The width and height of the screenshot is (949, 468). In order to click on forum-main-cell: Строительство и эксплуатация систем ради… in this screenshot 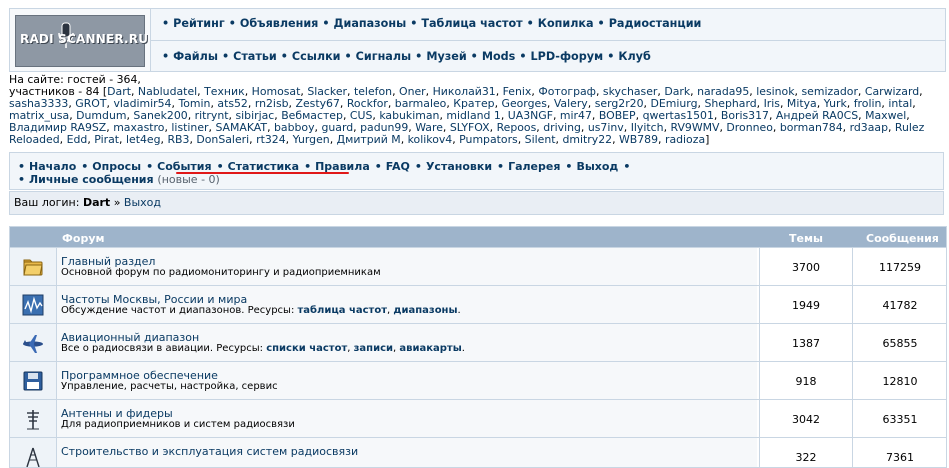, I will do `click(407, 452)`.